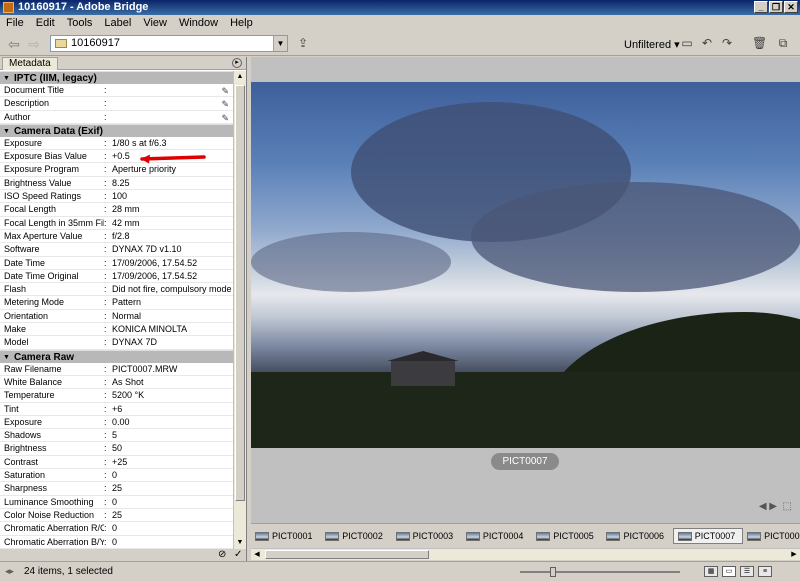 This screenshot has width=800, height=581. Describe the element at coordinates (30, 209) in the screenshot. I see `metadata-key: Focal Length` at that location.